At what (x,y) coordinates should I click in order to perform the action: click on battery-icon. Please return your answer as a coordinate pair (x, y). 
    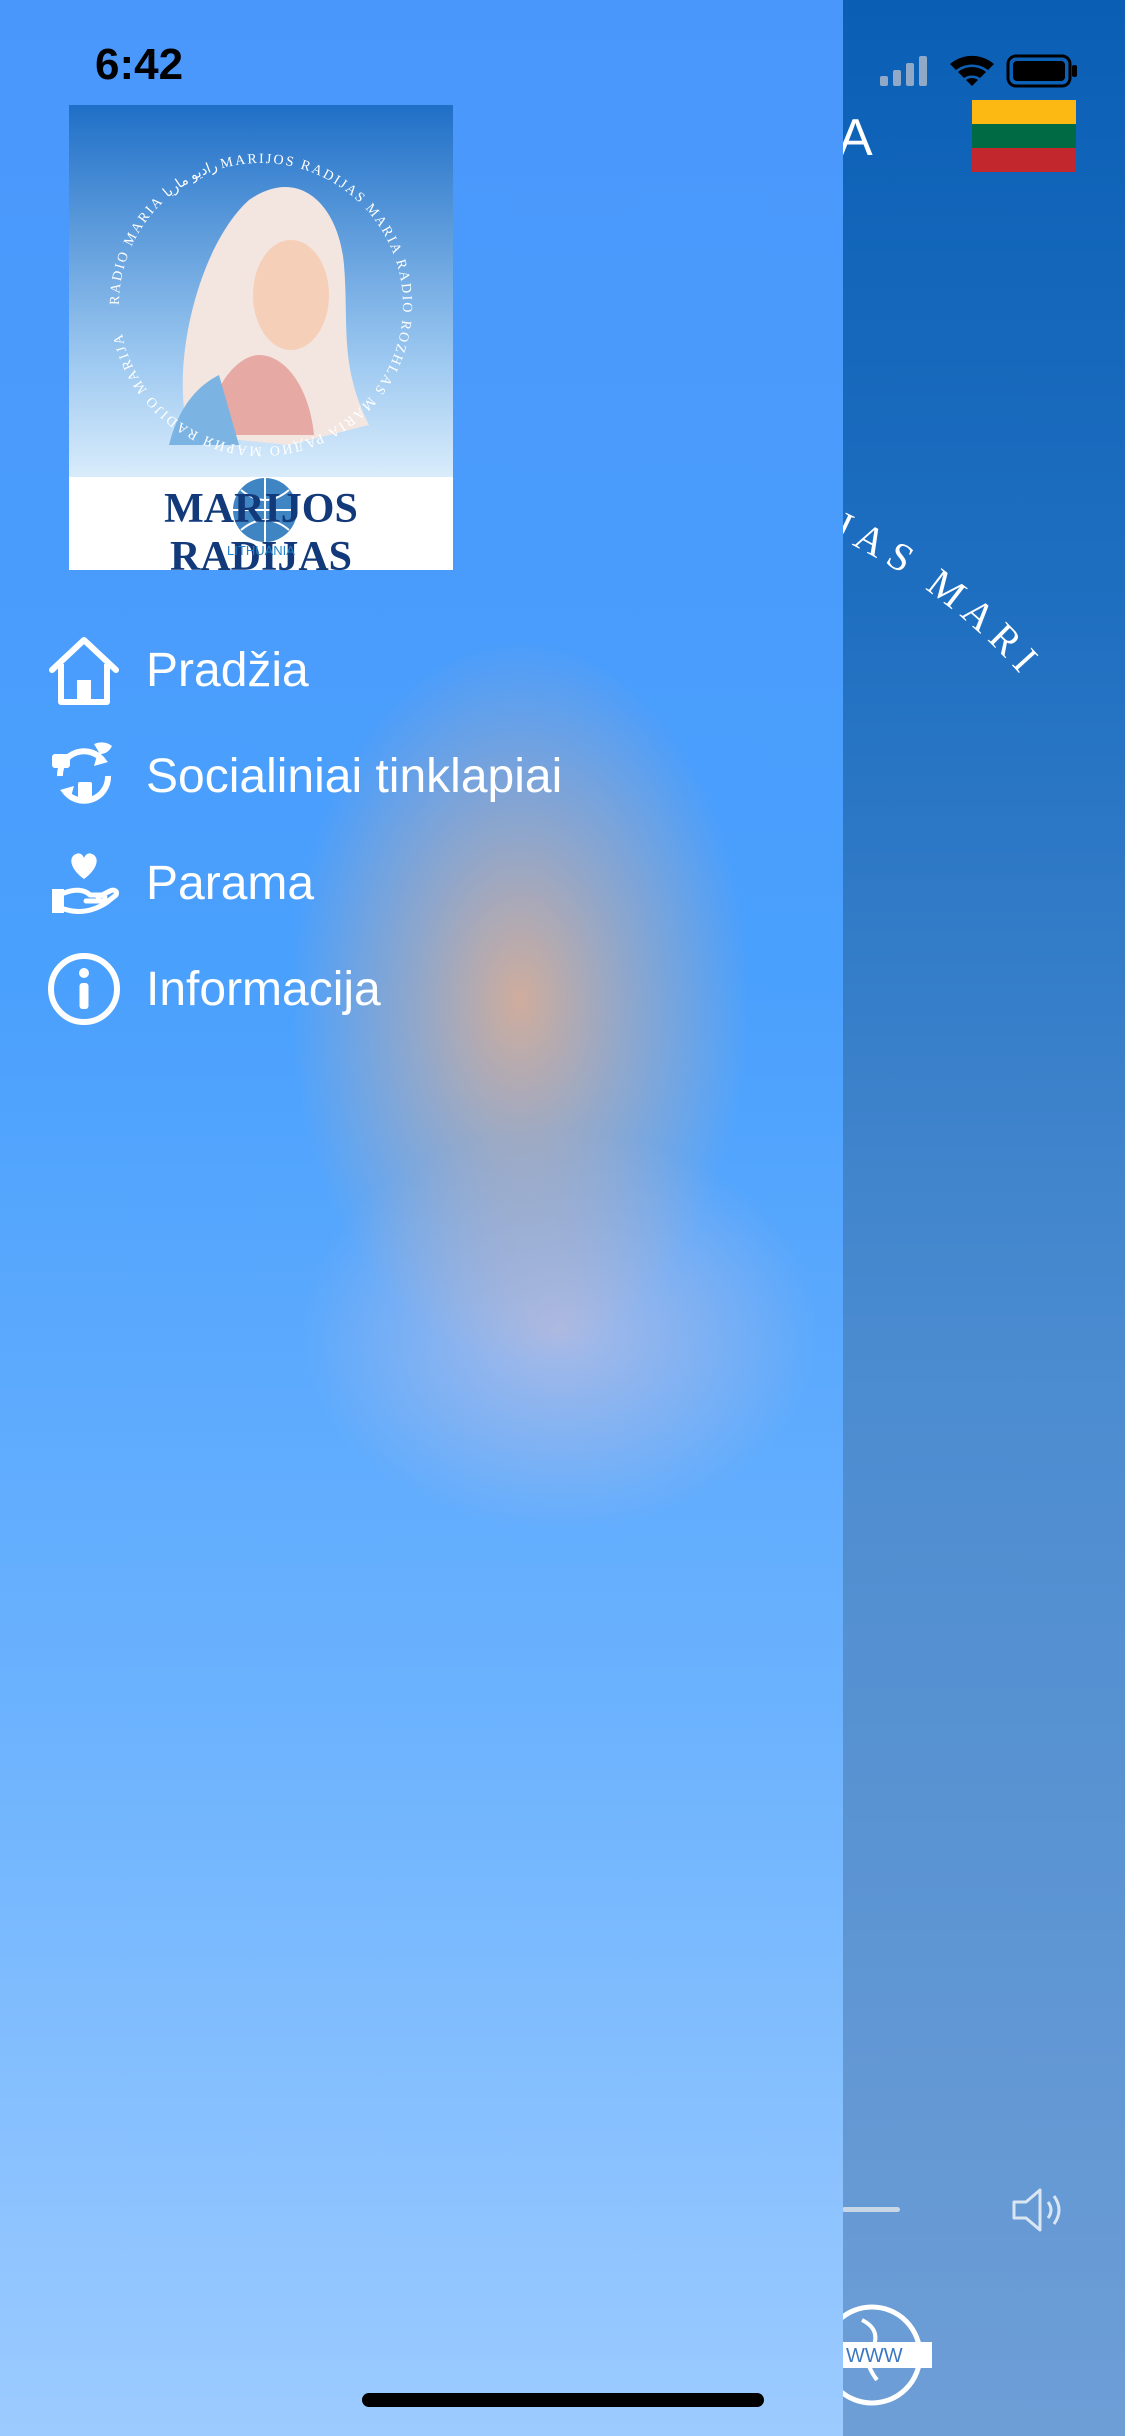
    Looking at the image, I should click on (1041, 71).